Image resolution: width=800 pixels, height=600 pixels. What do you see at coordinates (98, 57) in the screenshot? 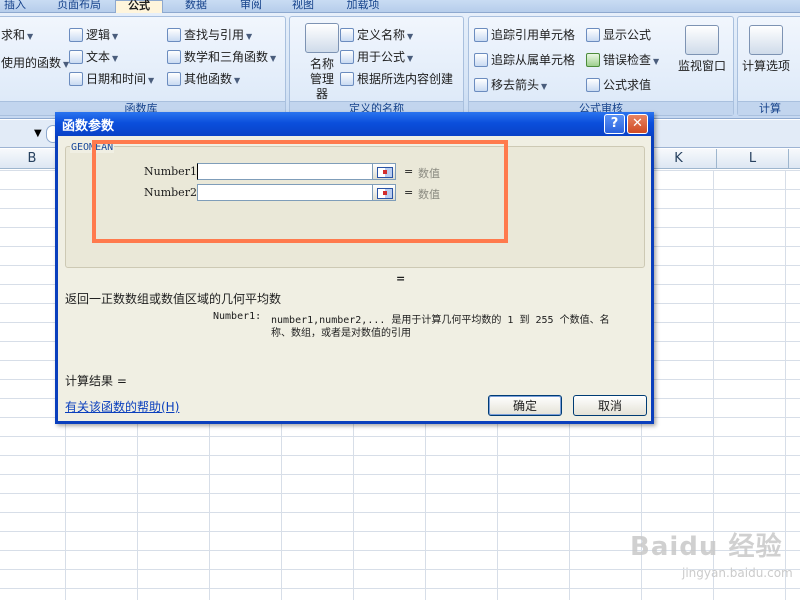
I see `text-label: 文本` at bounding box center [98, 57].